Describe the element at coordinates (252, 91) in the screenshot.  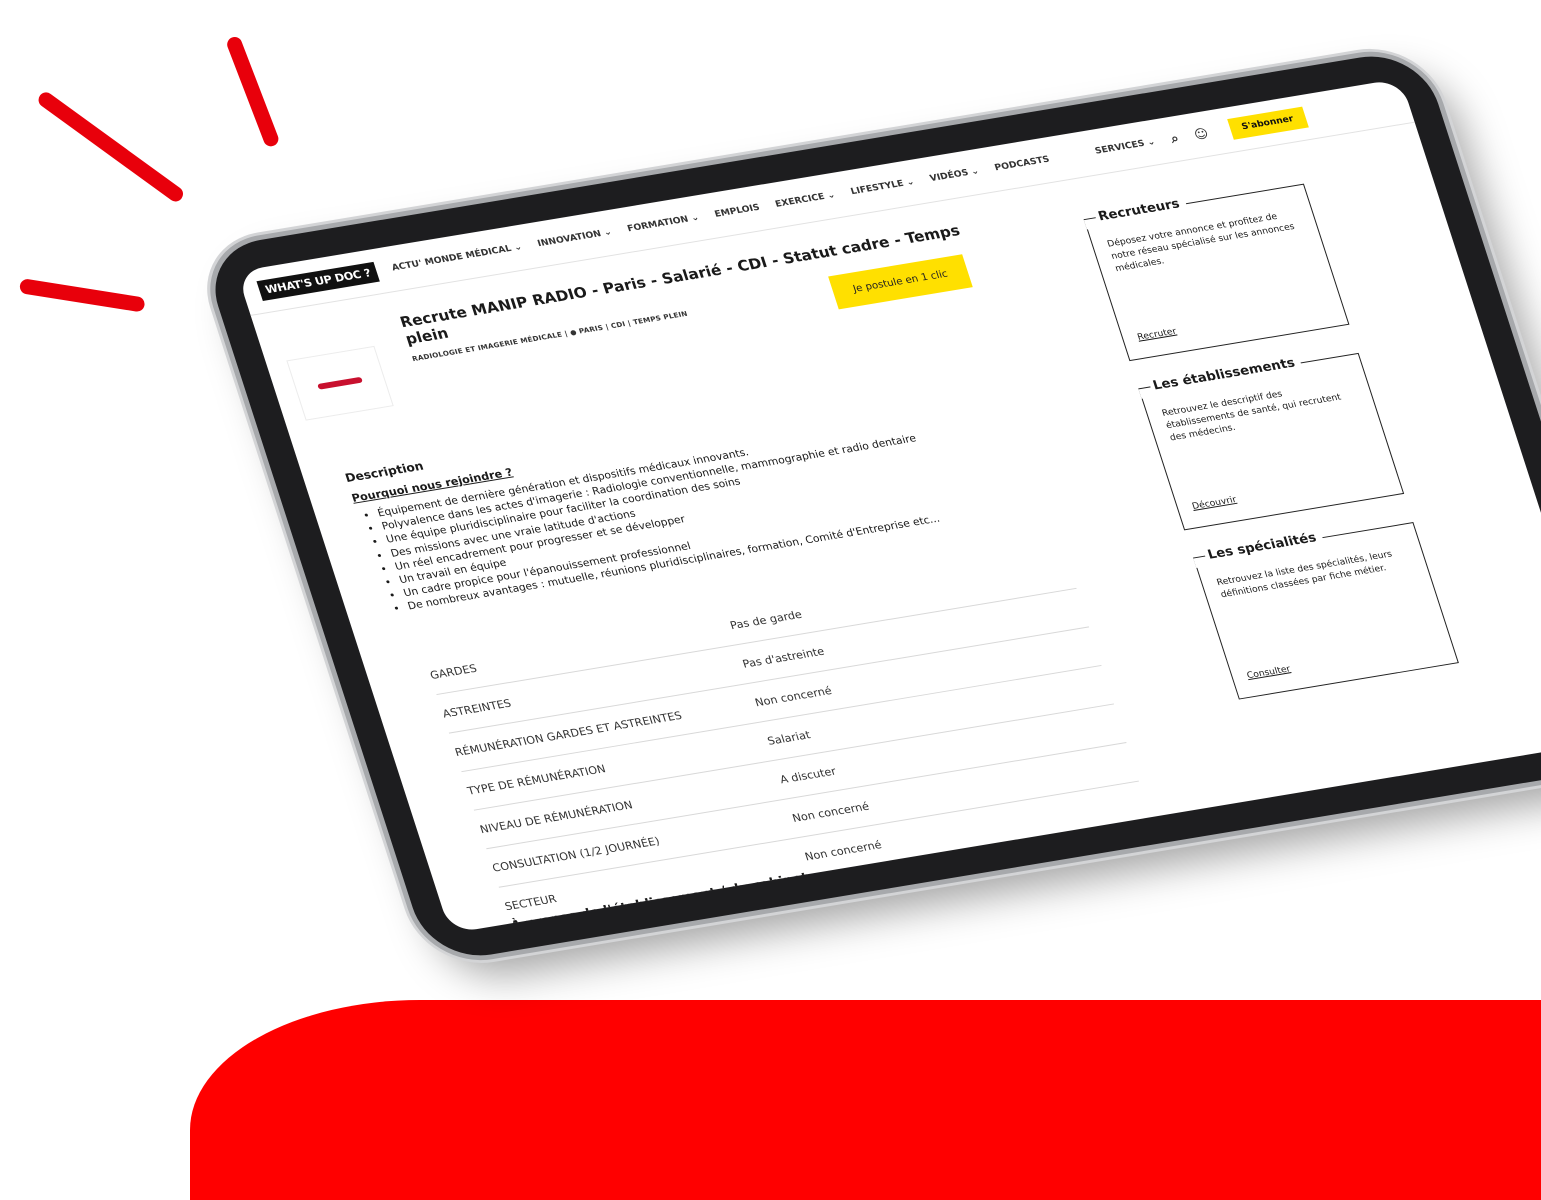
I see `burst-line-top` at that location.